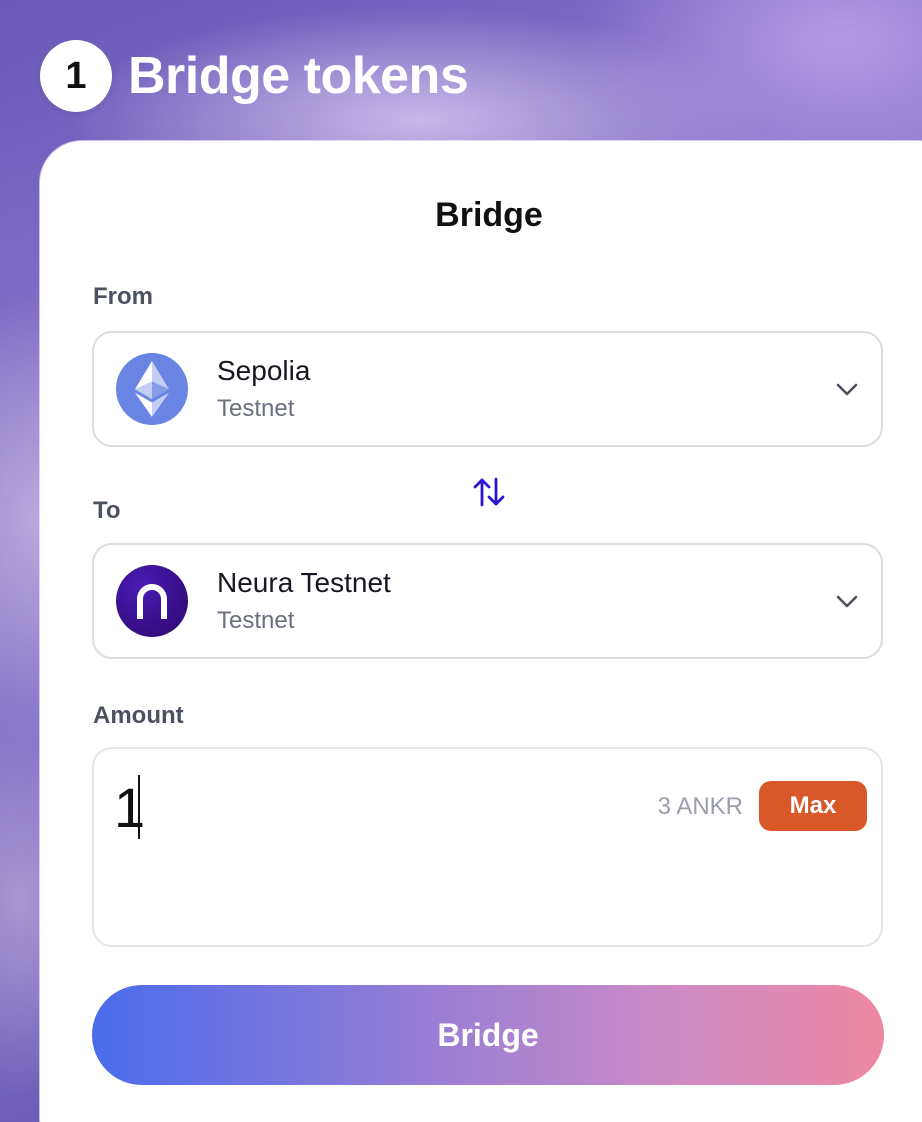 Image resolution: width=922 pixels, height=1122 pixels. Describe the element at coordinates (139, 807) in the screenshot. I see `text-caret` at that location.